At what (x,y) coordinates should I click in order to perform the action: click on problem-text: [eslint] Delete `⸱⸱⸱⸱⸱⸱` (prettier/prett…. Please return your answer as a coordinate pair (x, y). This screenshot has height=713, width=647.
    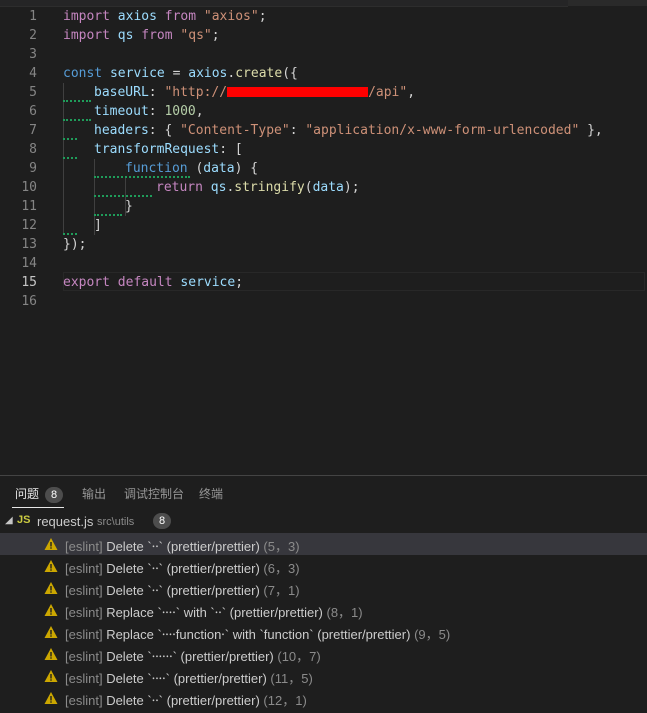
    Looking at the image, I should click on (193, 655).